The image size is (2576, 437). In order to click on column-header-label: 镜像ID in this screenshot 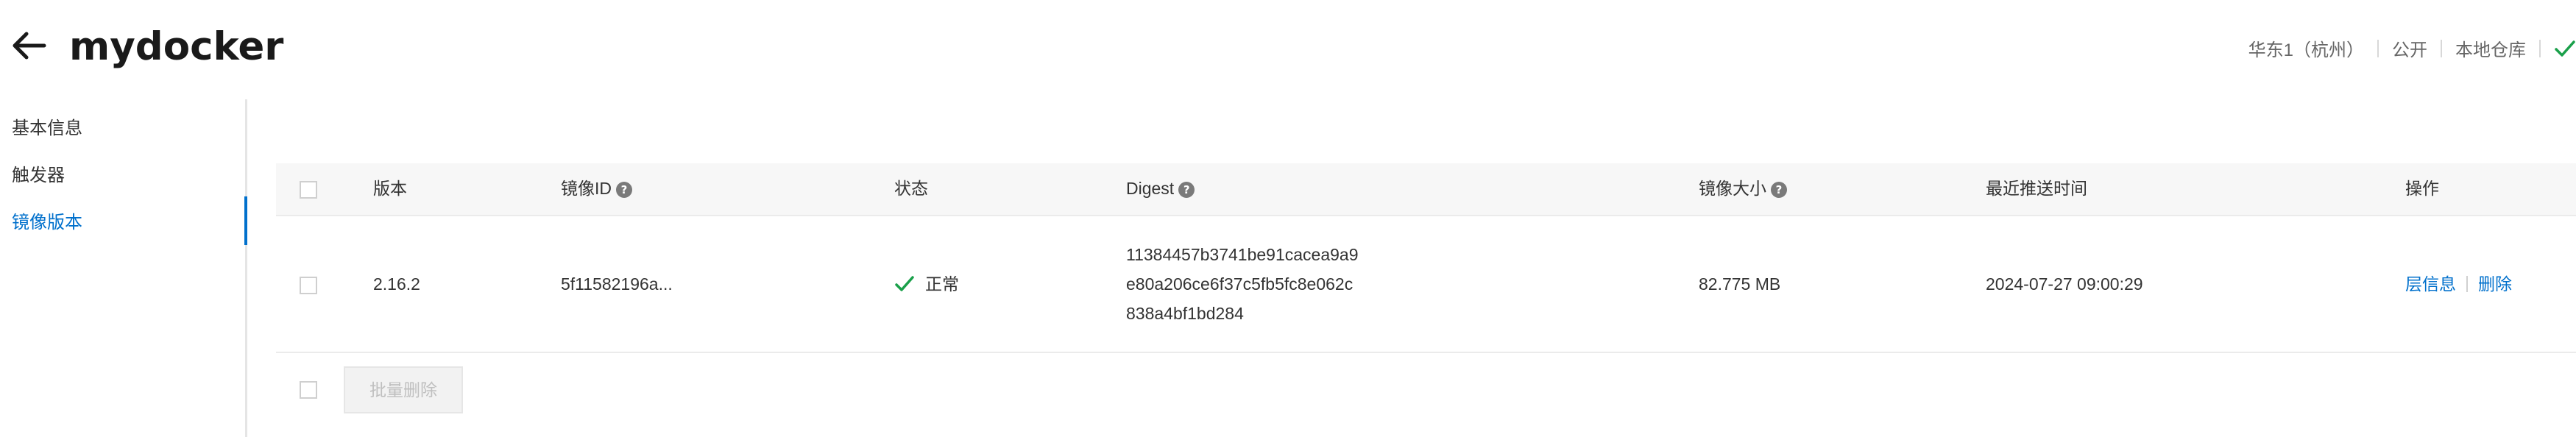, I will do `click(586, 189)`.